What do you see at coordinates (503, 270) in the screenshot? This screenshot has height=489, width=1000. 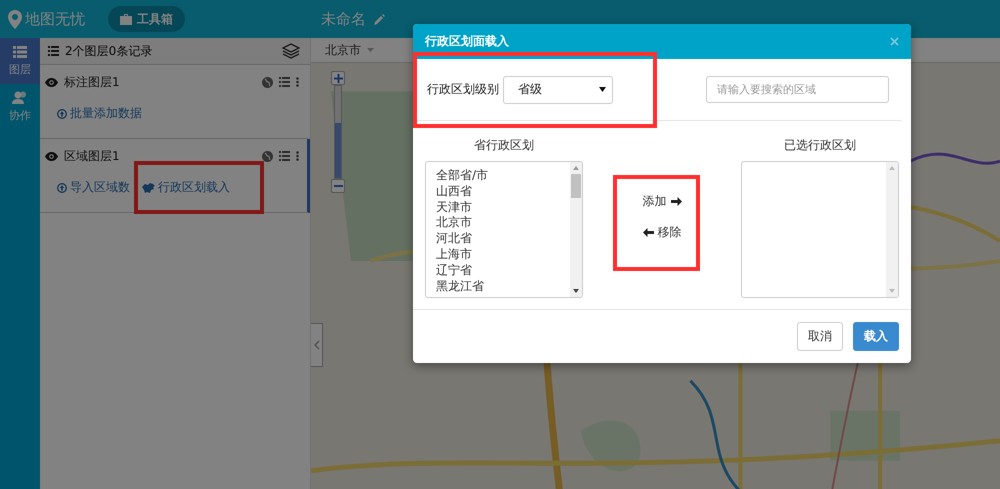 I see `list-item: 辽宁省` at bounding box center [503, 270].